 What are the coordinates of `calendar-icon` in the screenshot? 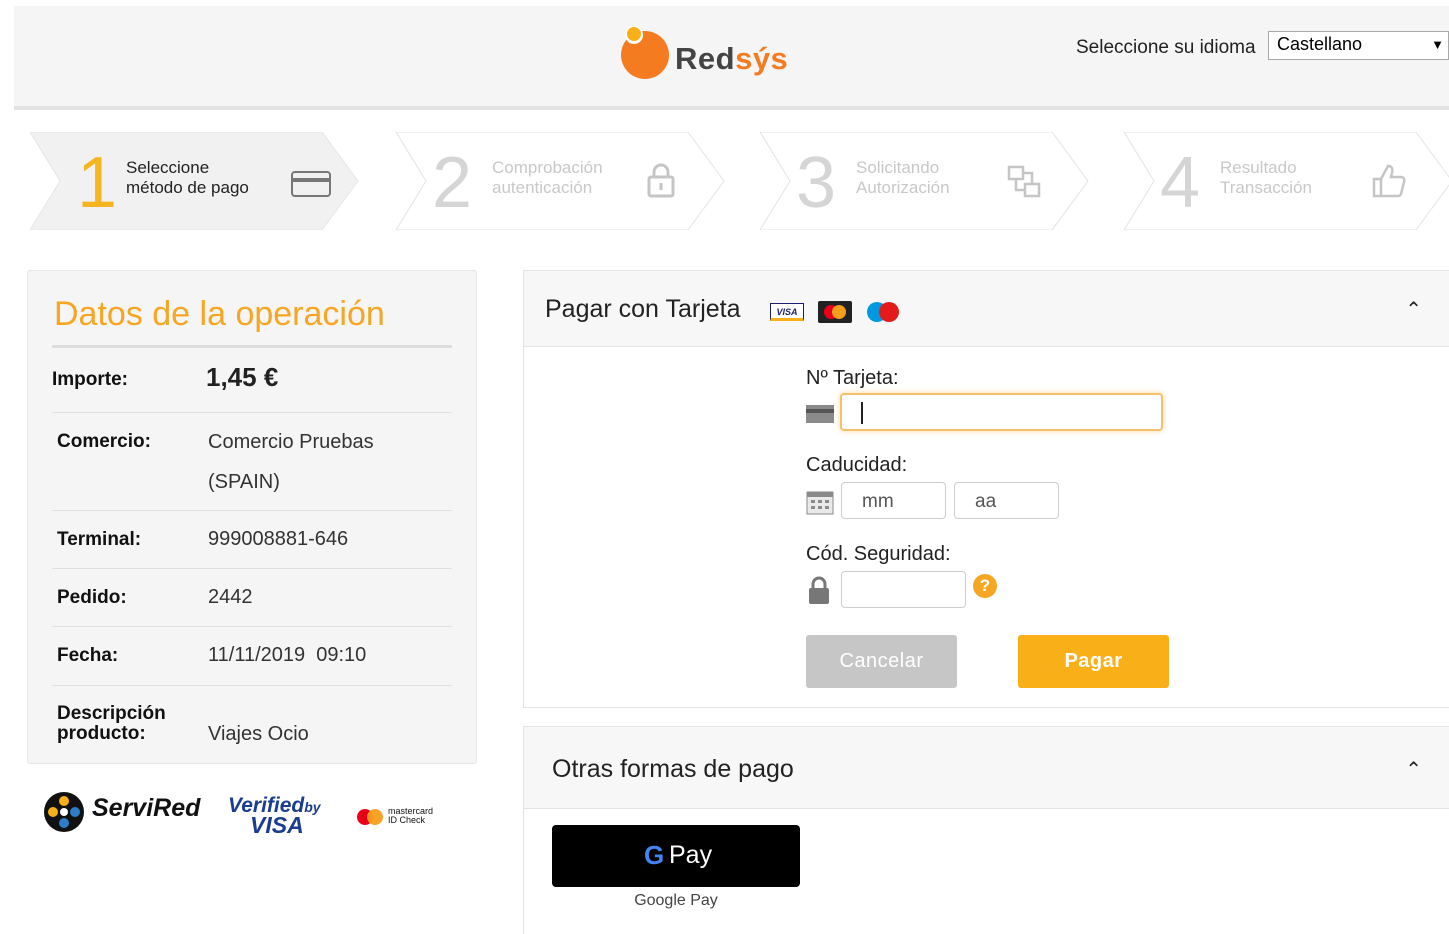 It's located at (820, 503).